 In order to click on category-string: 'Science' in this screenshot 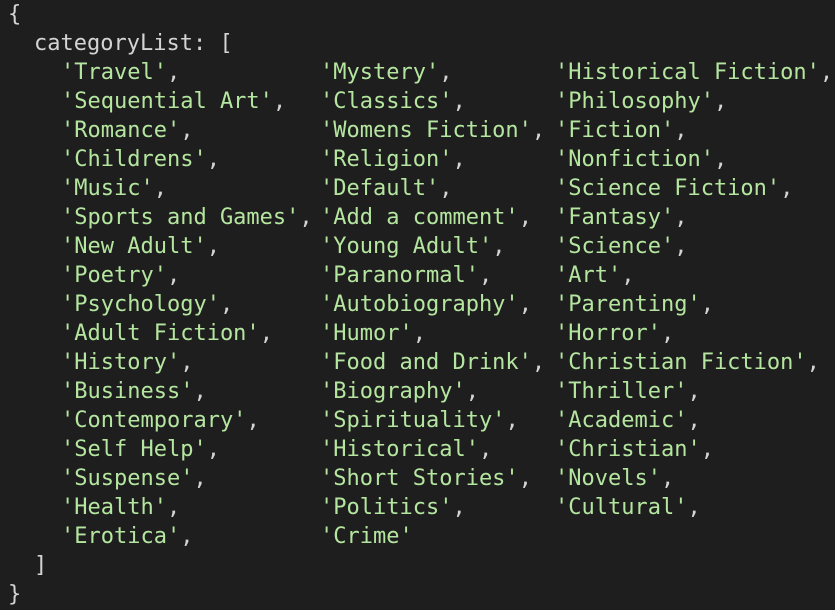, I will do `click(615, 246)`.